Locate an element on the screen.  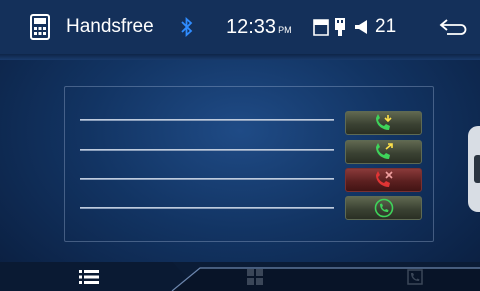
tab-keypad is located at coordinates (255, 277).